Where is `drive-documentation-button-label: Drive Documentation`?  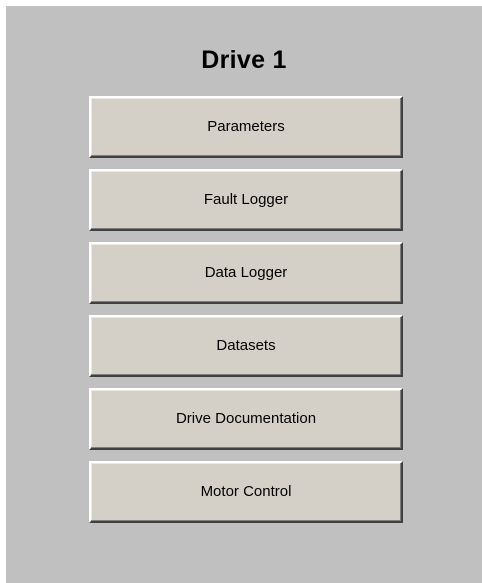
drive-documentation-button-label: Drive Documentation is located at coordinates (246, 418).